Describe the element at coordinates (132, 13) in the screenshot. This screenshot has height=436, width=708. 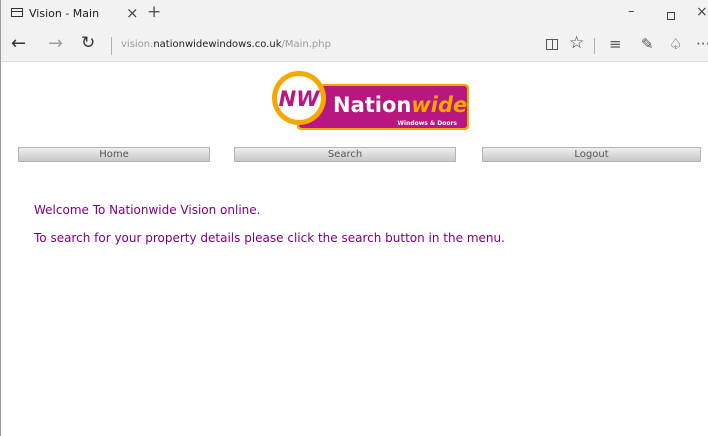
I see `tab-close-icon: ×` at that location.